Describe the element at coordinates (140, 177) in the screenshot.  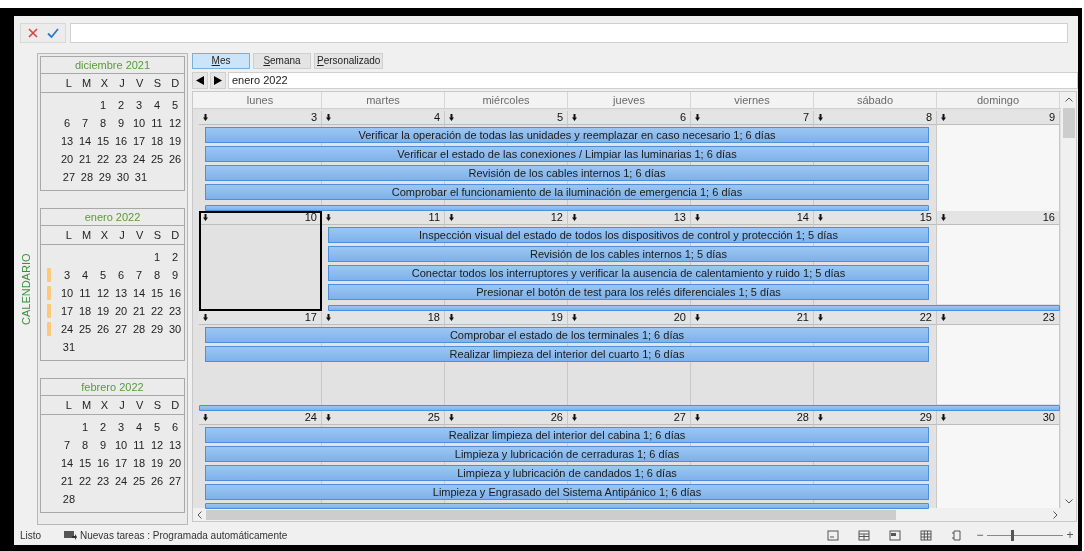
I see `day-number: 31` at that location.